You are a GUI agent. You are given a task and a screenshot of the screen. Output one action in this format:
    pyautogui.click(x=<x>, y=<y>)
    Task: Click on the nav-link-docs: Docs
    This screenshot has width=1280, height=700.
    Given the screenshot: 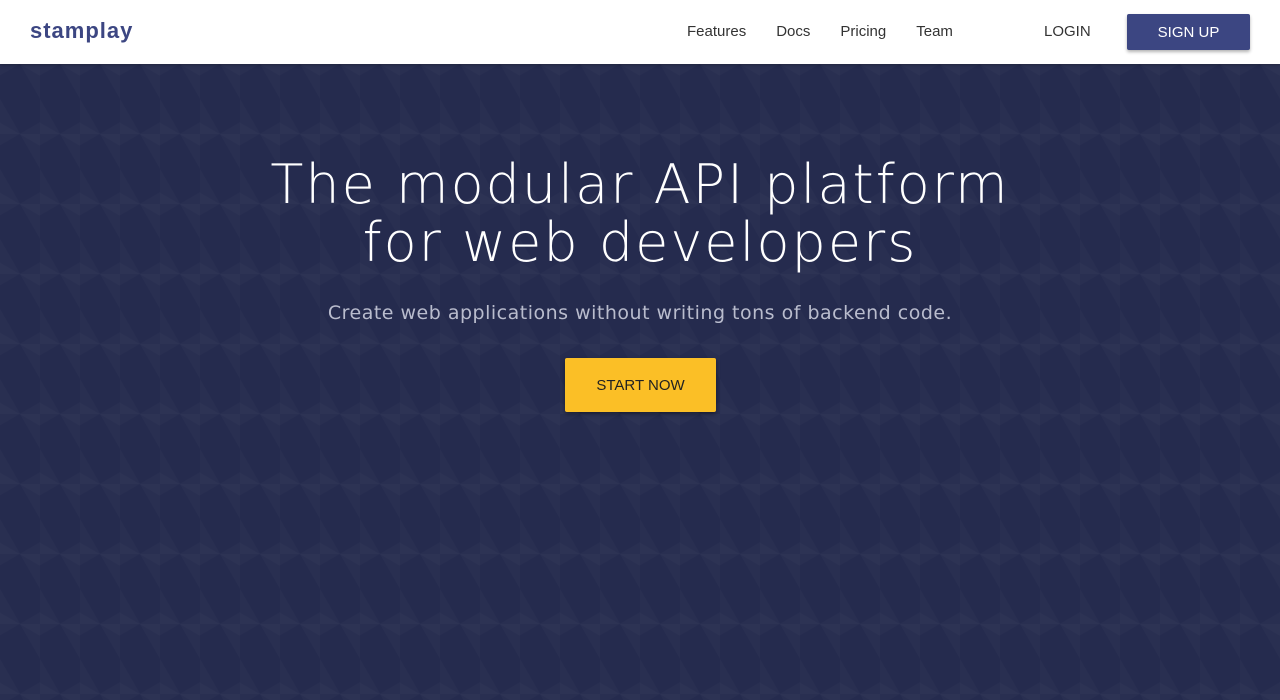 What is the action you would take?
    pyautogui.click(x=793, y=32)
    